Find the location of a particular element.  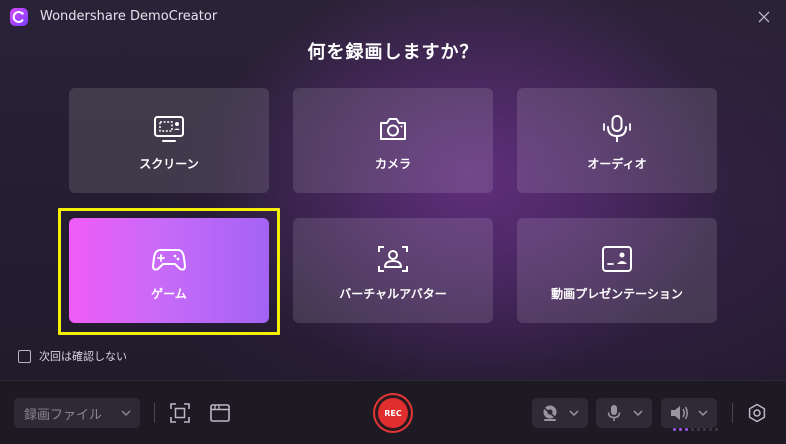

tile-audio: オーディオ is located at coordinates (617, 140).